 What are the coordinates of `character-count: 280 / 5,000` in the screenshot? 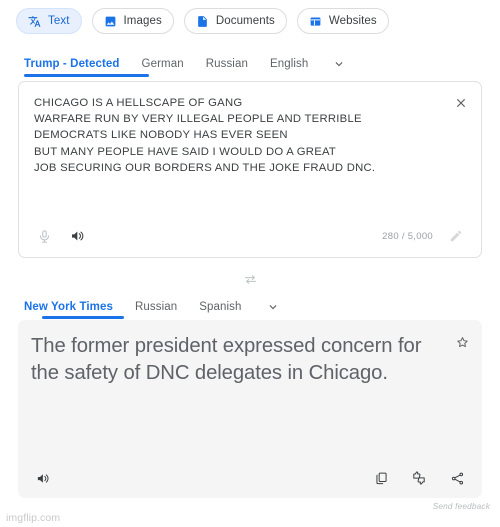 It's located at (407, 236).